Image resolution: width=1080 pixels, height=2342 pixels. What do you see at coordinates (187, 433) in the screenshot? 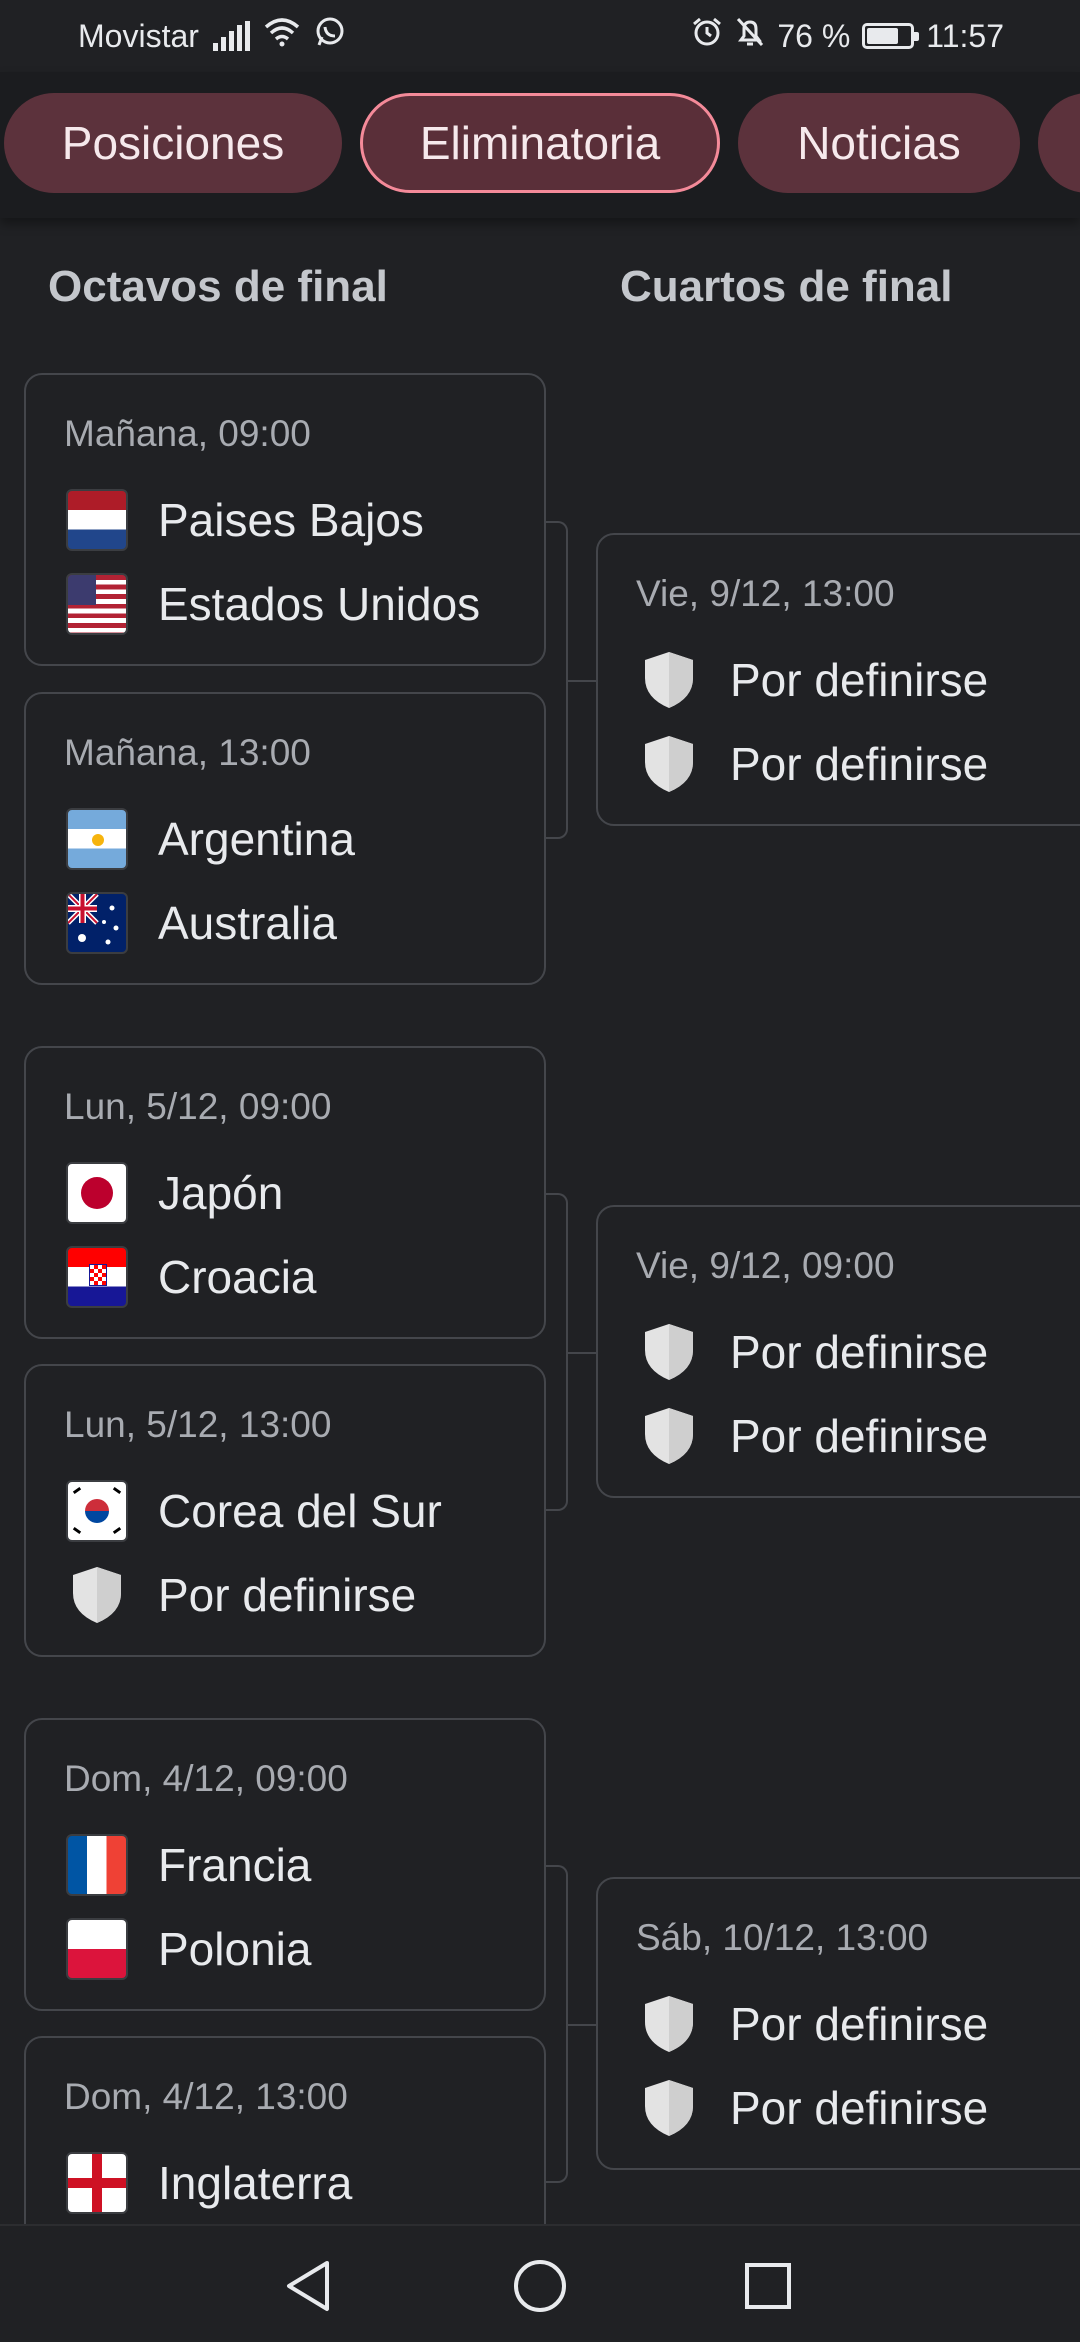
I see `match-time: Mañana, 09:00` at bounding box center [187, 433].